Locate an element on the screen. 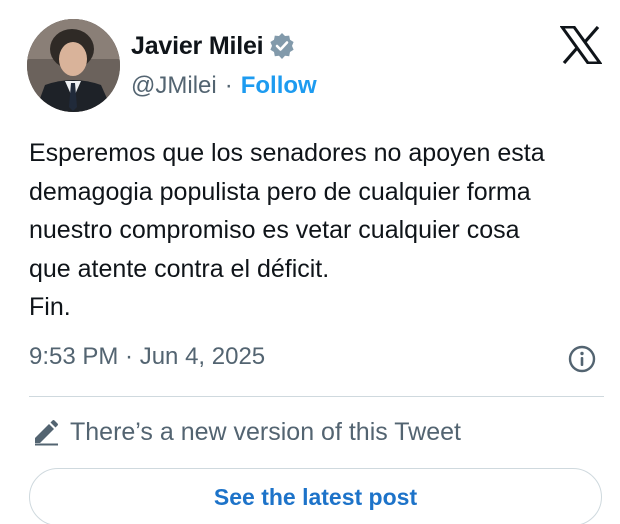 Image resolution: width=620 pixels, height=524 pixels. avatar-image is located at coordinates (73, 65).